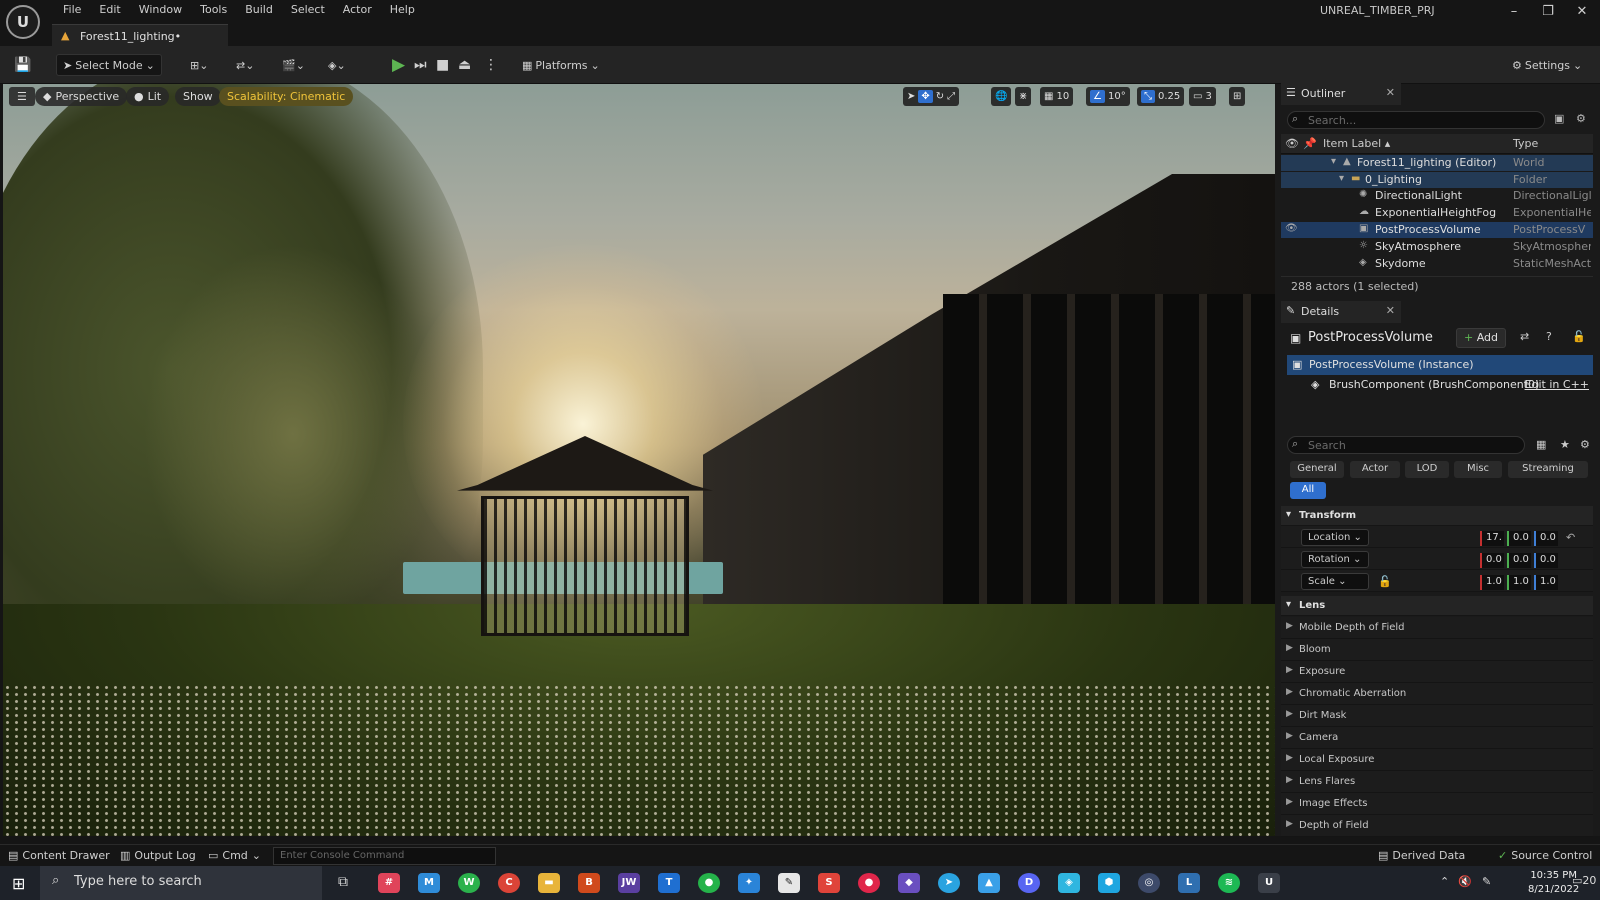 This screenshot has height=900, width=1600. Describe the element at coordinates (337, 65) in the screenshot. I see `mode-icon: ◈⌄` at that location.